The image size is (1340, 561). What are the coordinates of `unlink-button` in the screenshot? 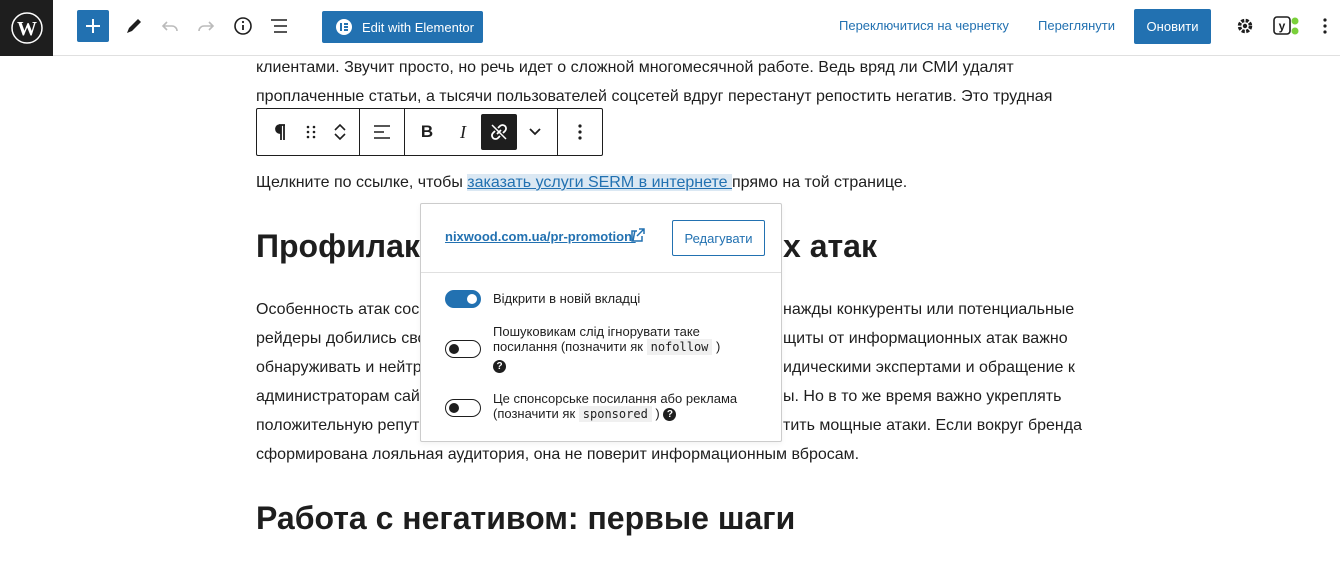 It's located at (499, 132).